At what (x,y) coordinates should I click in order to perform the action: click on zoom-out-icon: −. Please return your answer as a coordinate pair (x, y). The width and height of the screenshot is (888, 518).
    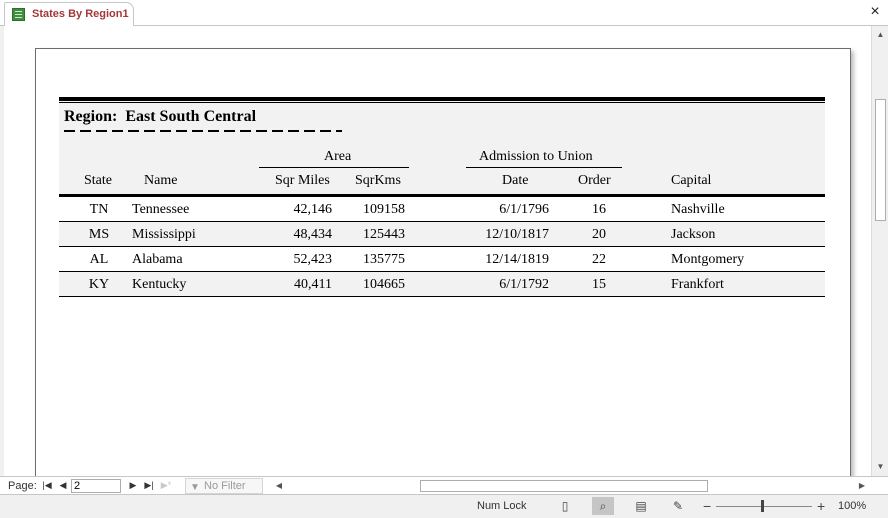
    Looking at the image, I should click on (707, 506).